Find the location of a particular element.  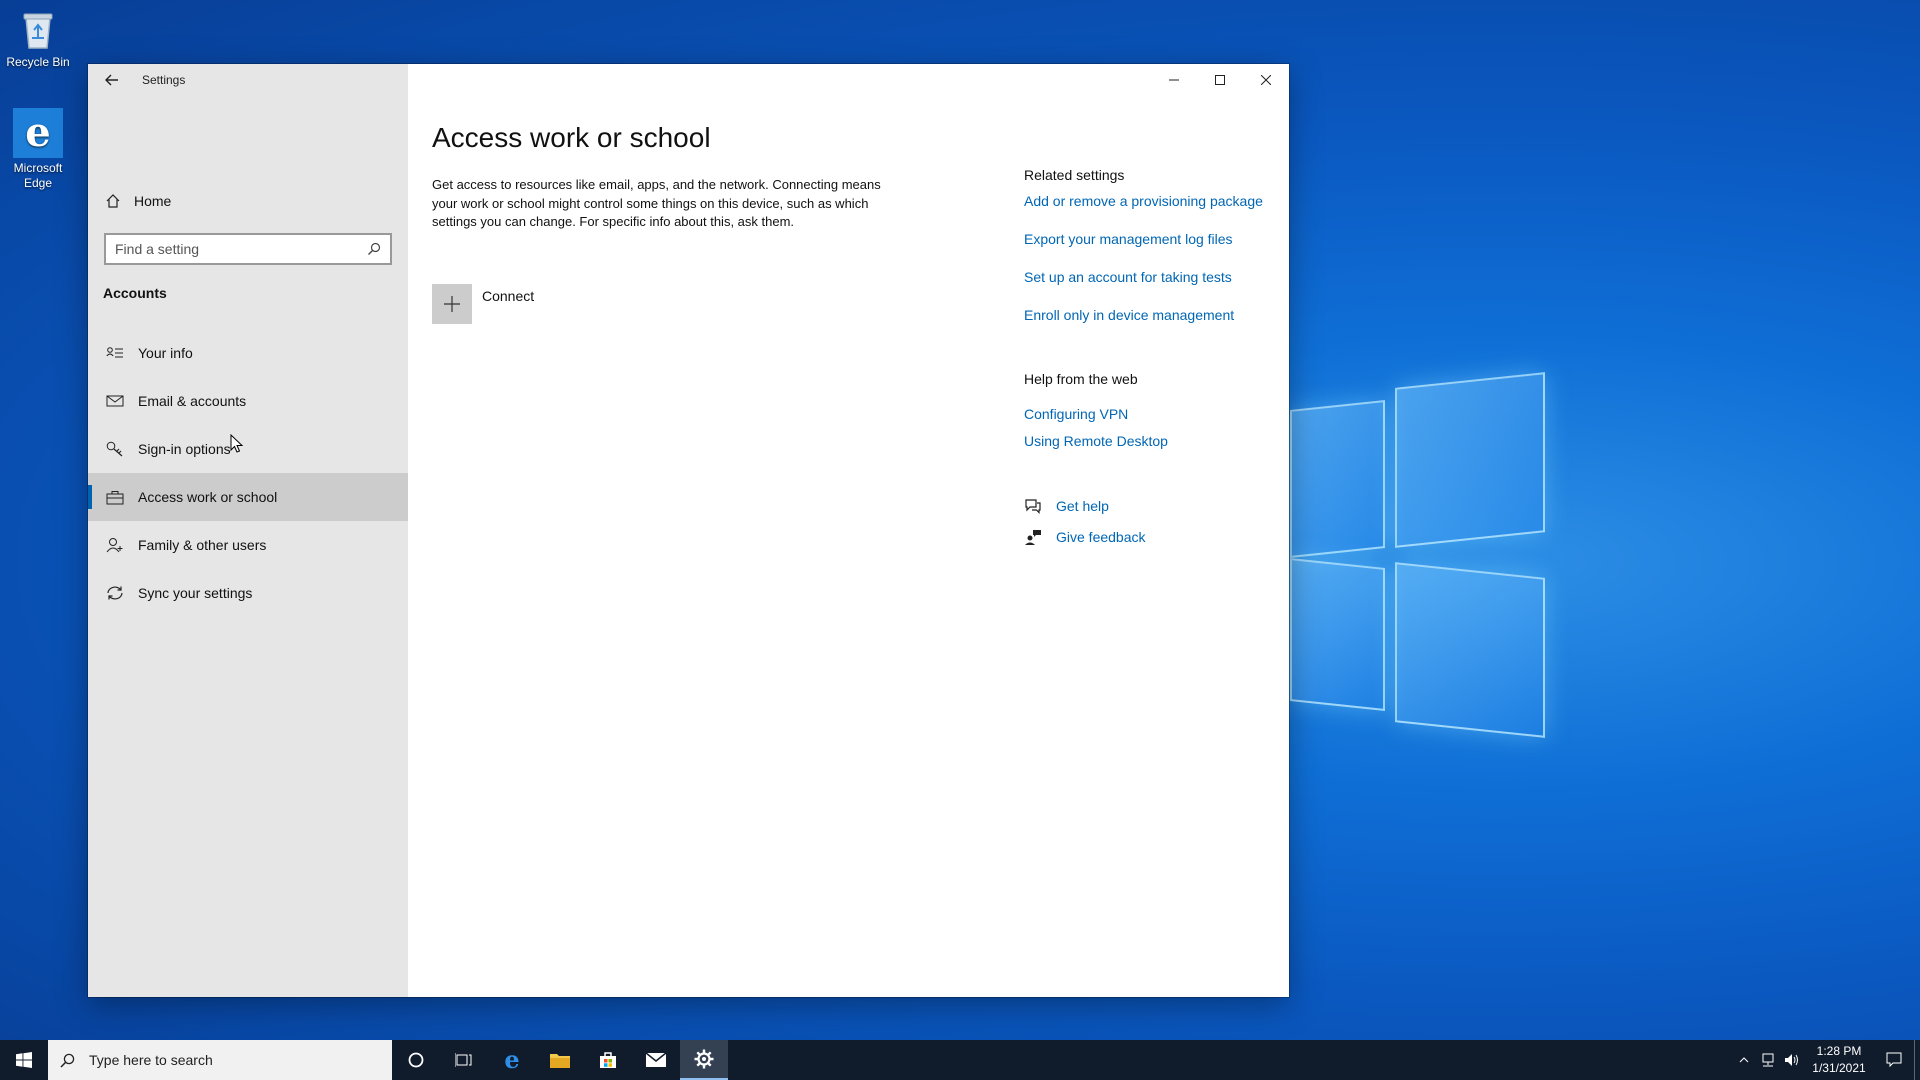

clock-date: 1/31/2021 is located at coordinates (1839, 1068).